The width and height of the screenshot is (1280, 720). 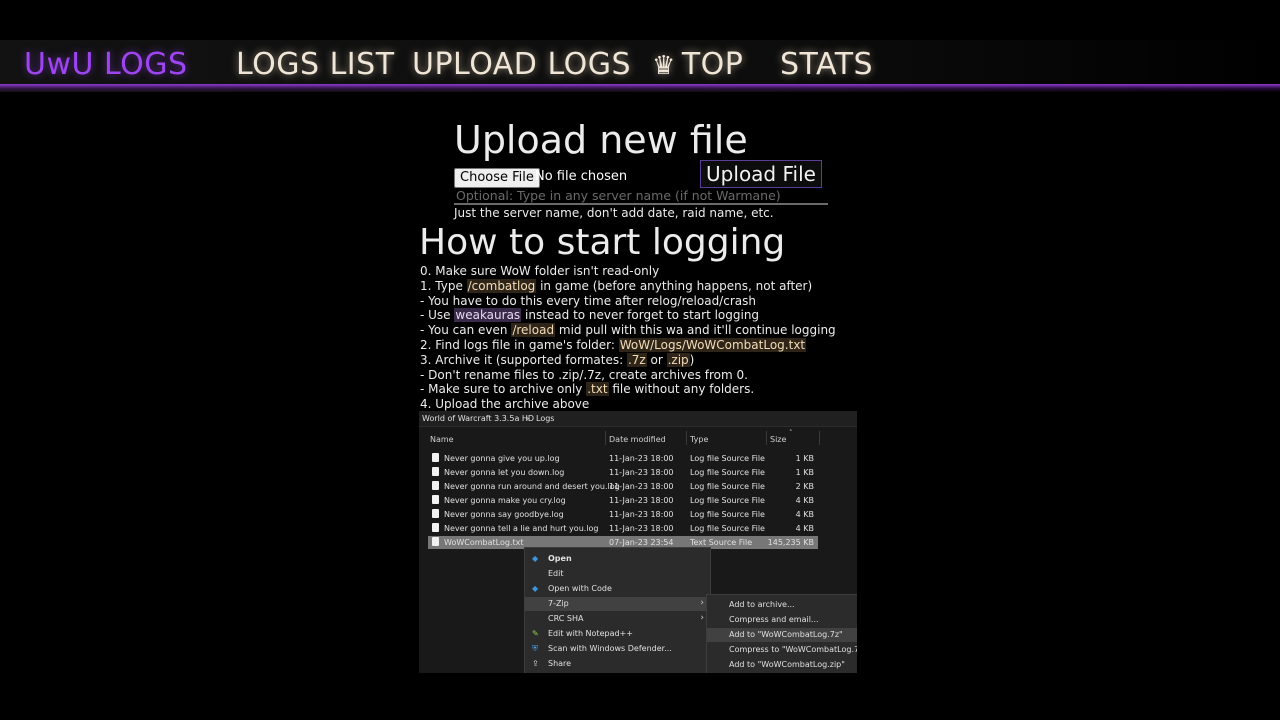 What do you see at coordinates (580, 588) in the screenshot?
I see `ctx-label: Open with Code` at bounding box center [580, 588].